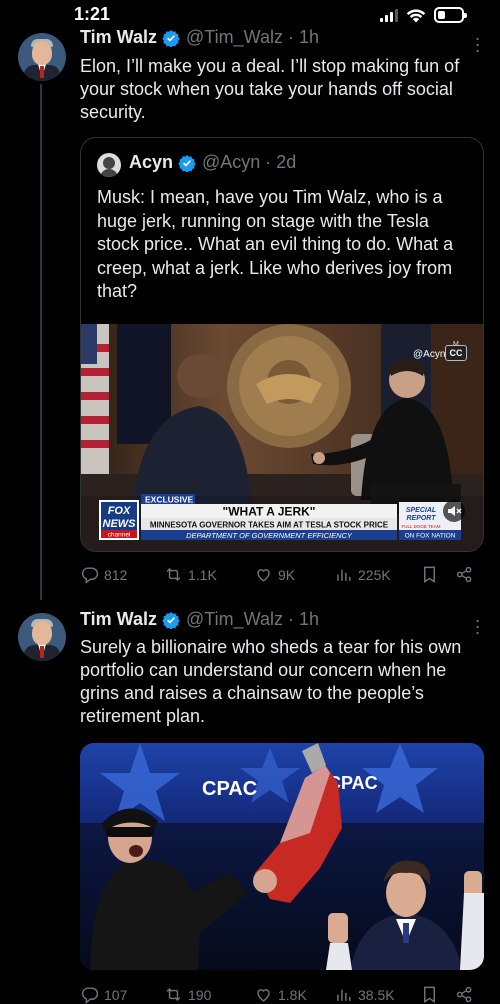 The height and width of the screenshot is (1004, 500). What do you see at coordinates (269, 535) in the screenshot?
I see `chyron-subline-2: DEPARTMENT OF GOVERNMENT EFFICIENCY` at bounding box center [269, 535].